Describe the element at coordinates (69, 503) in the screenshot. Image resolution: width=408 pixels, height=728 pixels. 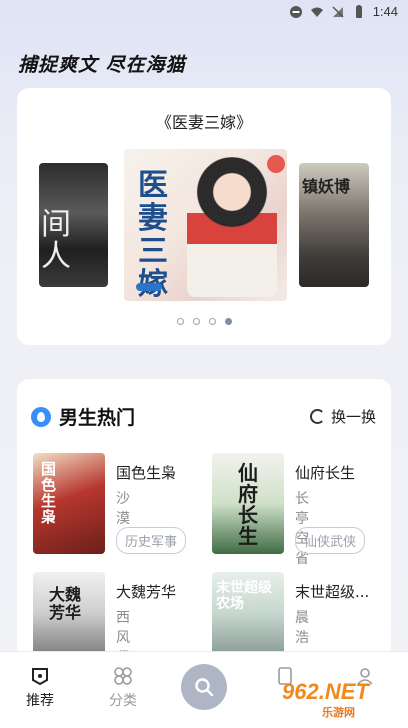
I see `book-cover: 国色生枭` at that location.